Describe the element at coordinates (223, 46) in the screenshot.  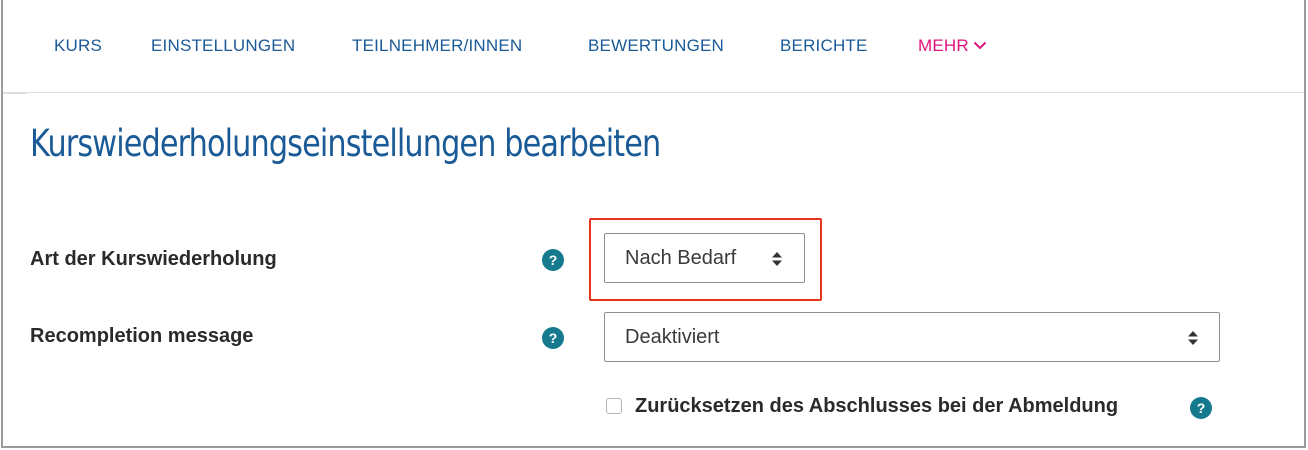
I see `nav-item-einstellungen: EINSTELLUNGEN` at that location.